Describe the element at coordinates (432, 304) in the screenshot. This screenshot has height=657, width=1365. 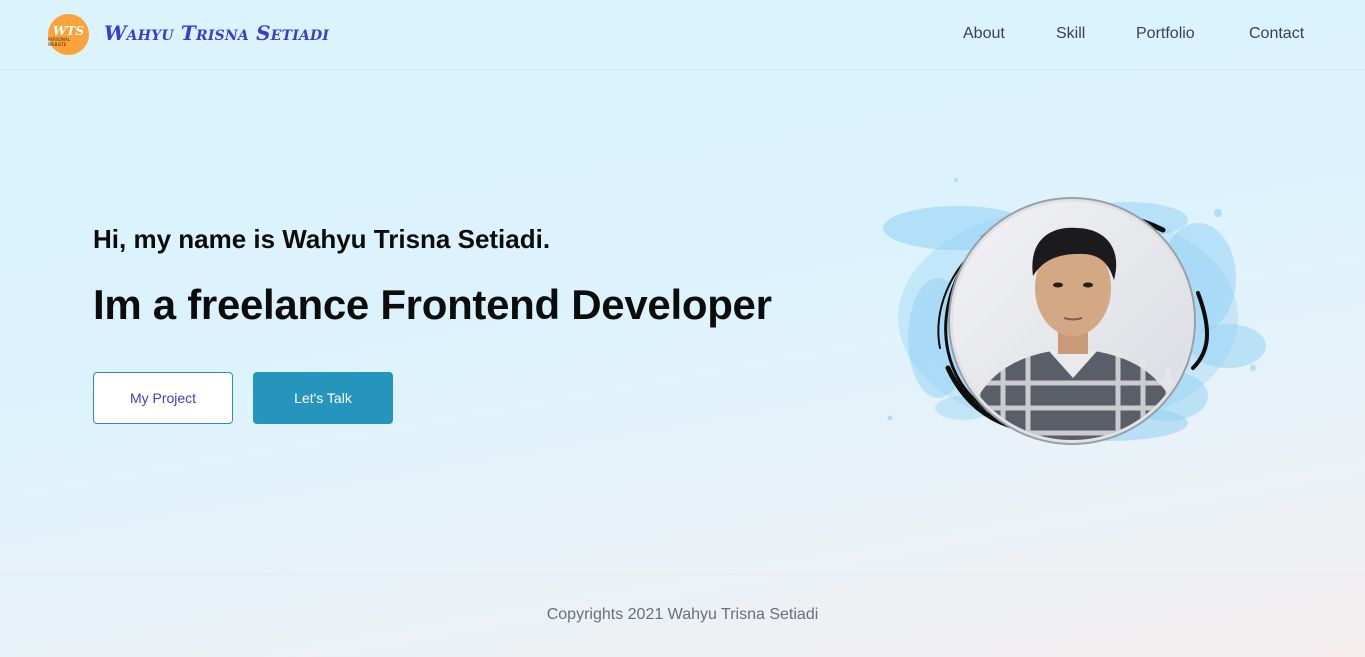
I see `hero-headline: Im a freelance Frontend Developer` at that location.